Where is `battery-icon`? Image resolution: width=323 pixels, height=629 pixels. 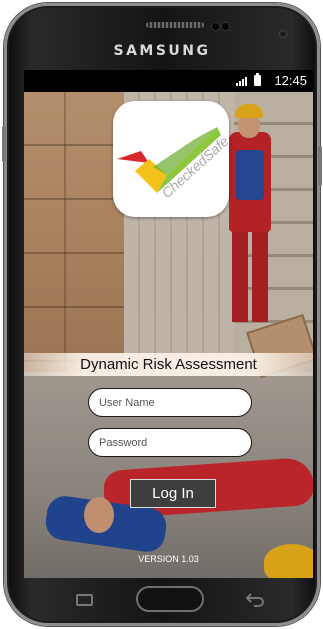 battery-icon is located at coordinates (257, 79).